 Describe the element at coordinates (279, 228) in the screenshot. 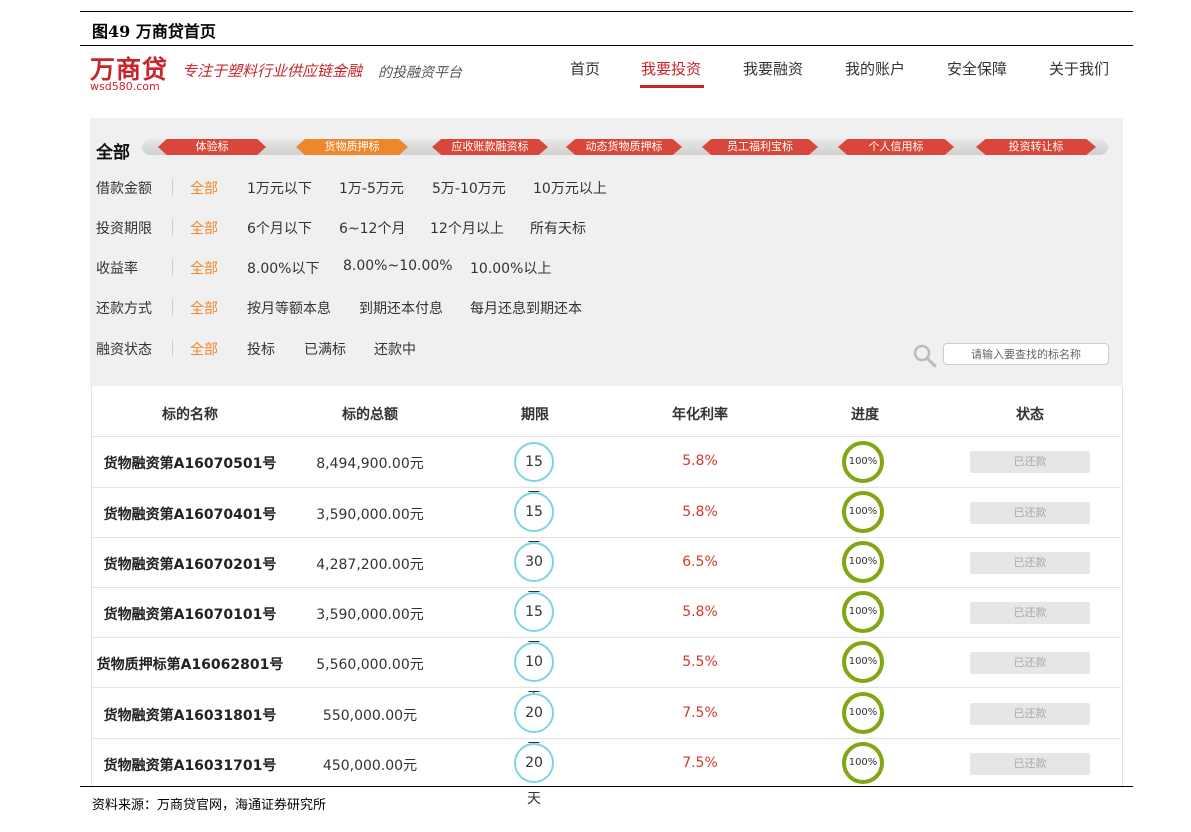

I see `filter-option: 6个月以下` at that location.